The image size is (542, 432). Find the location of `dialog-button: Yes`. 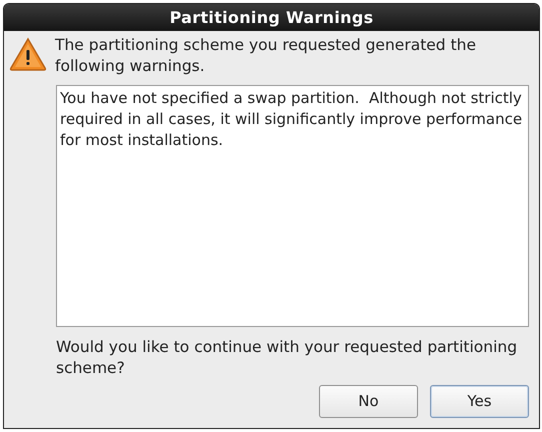

dialog-button: Yes is located at coordinates (479, 401).